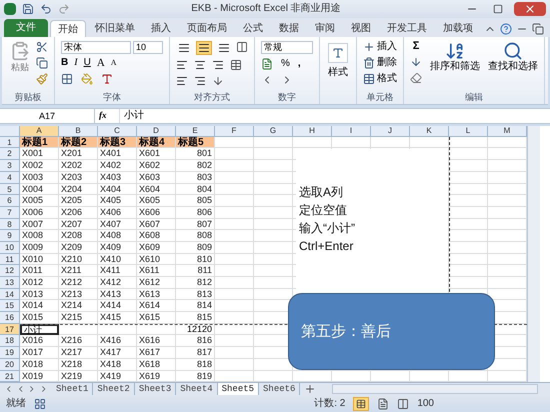  What do you see at coordinates (78, 294) in the screenshot?
I see `table-cell: X213` at bounding box center [78, 294].